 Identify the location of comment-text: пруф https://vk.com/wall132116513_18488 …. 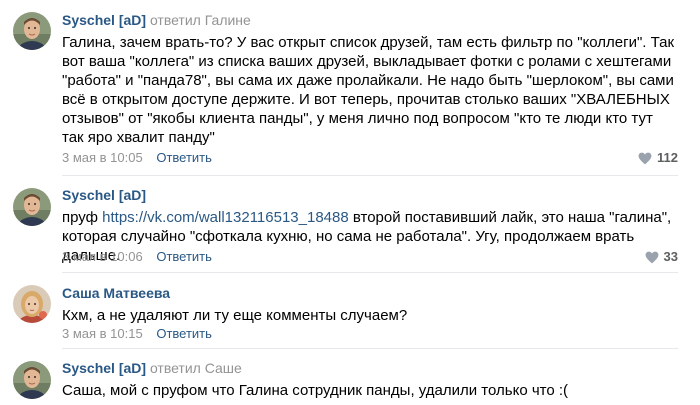
(370, 236).